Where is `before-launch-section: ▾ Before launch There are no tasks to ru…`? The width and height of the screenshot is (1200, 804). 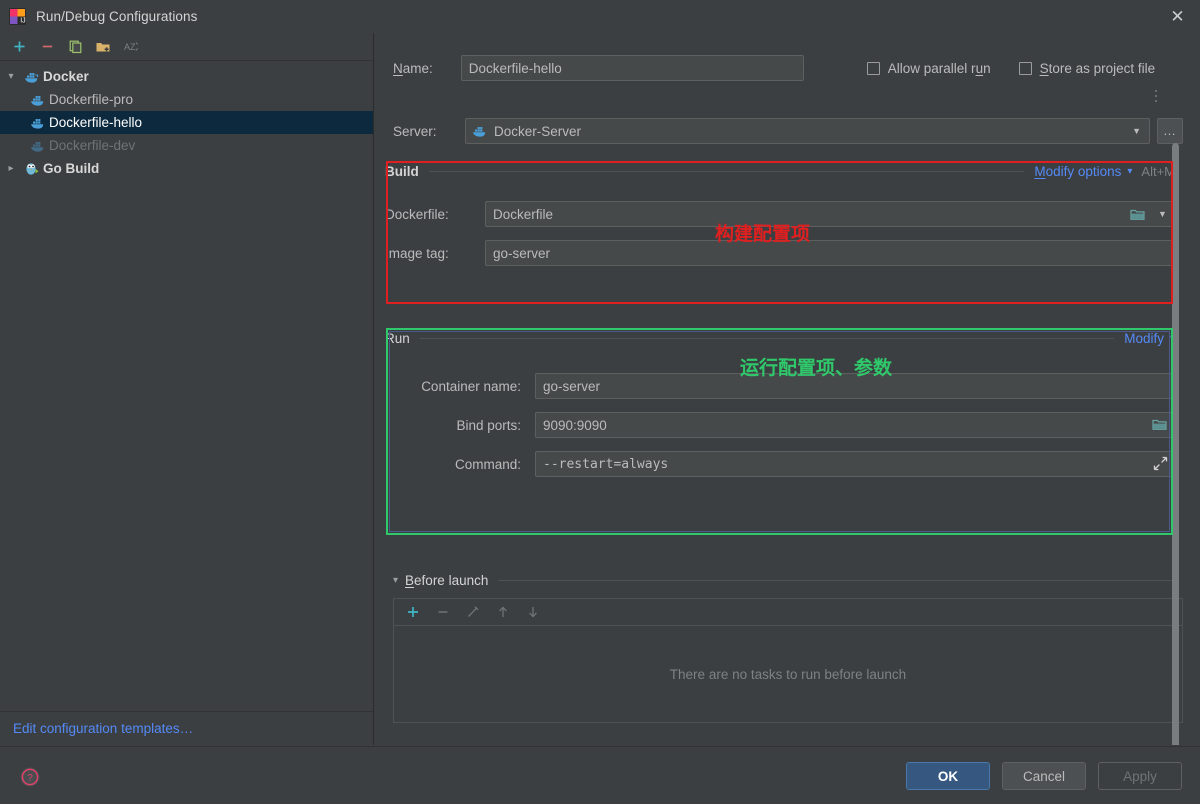
before-launch-section: ▾ Before launch There are no tasks to ru… is located at coordinates (788, 646).